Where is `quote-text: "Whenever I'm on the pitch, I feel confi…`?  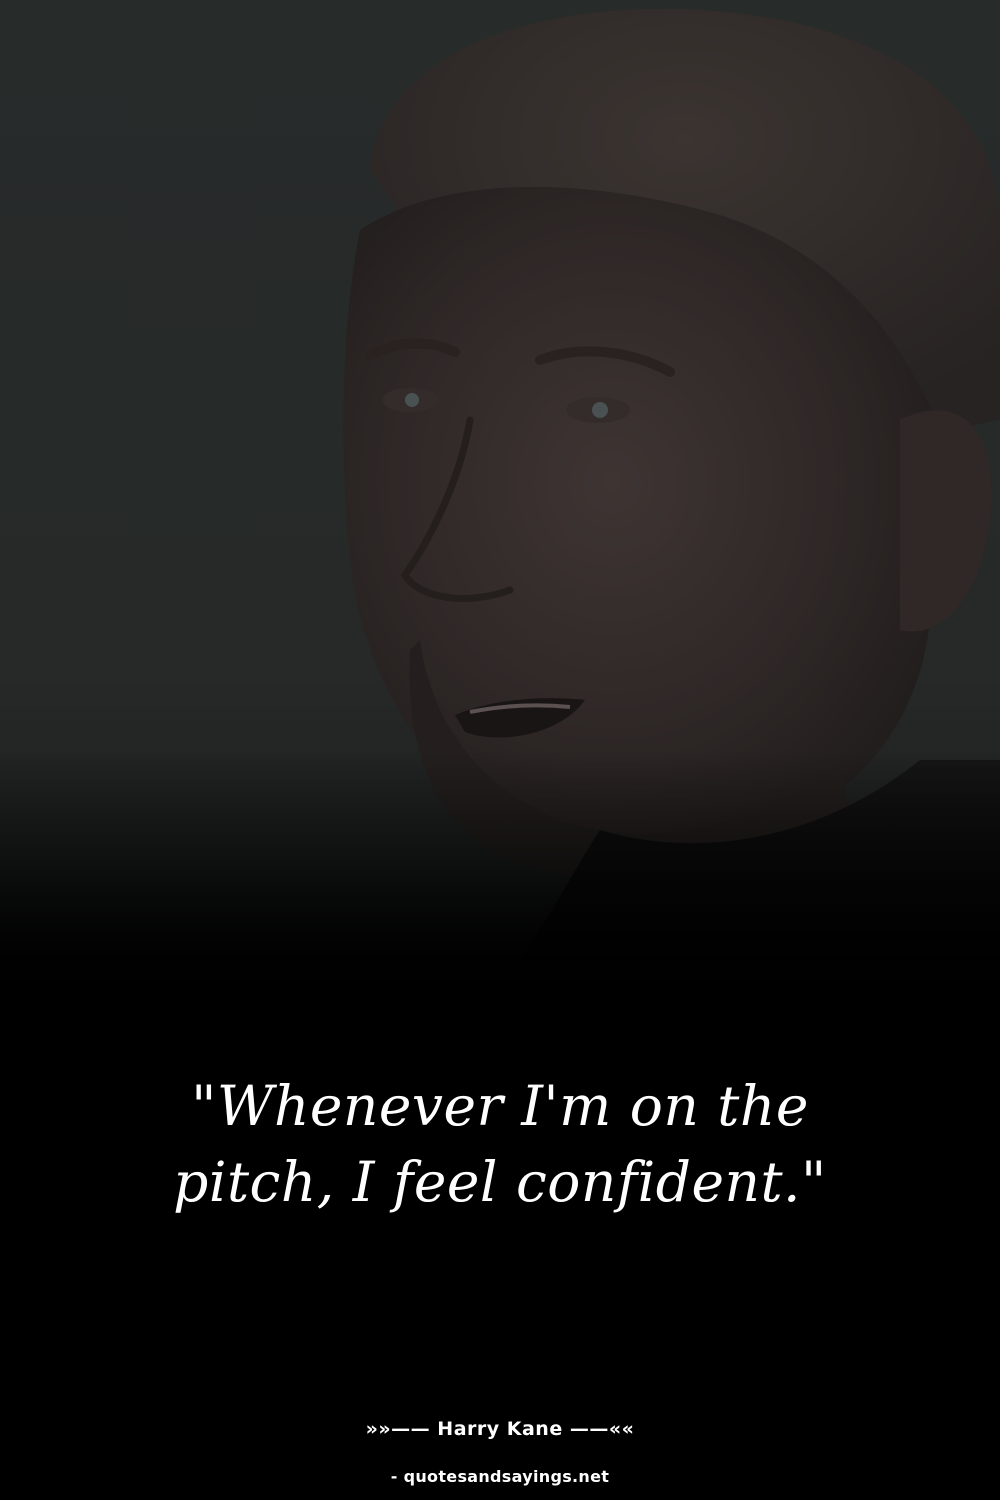
quote-text: "Whenever I'm on the pitch, I feel confi… is located at coordinates (500, 1144).